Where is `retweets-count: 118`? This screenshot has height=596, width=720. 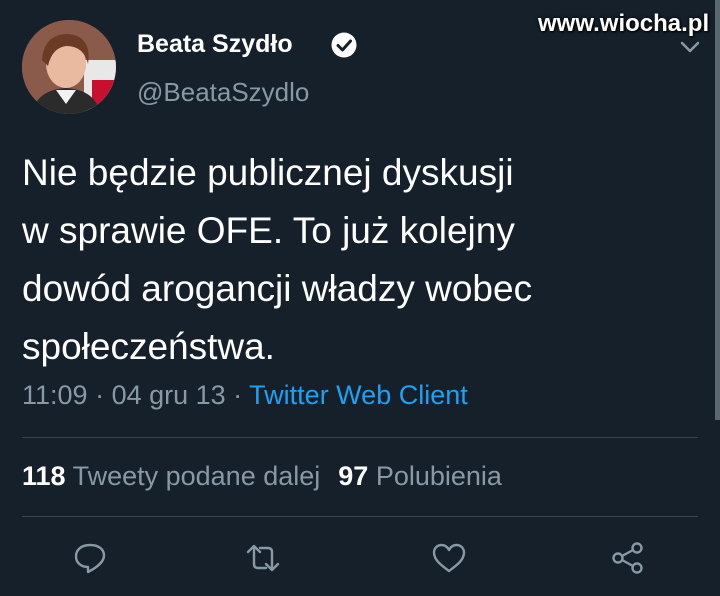
retweets-count: 118 is located at coordinates (44, 476).